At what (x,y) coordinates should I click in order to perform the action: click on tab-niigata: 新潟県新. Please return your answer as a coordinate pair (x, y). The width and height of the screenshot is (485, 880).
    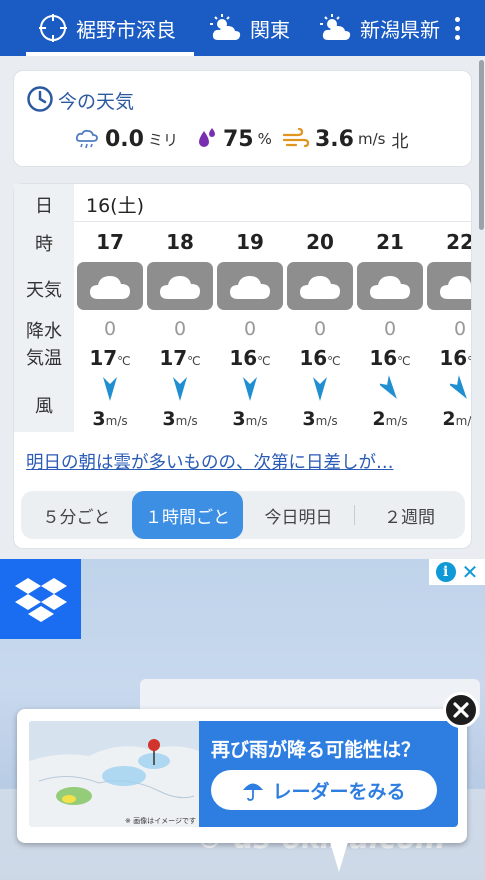
    Looking at the image, I should click on (380, 28).